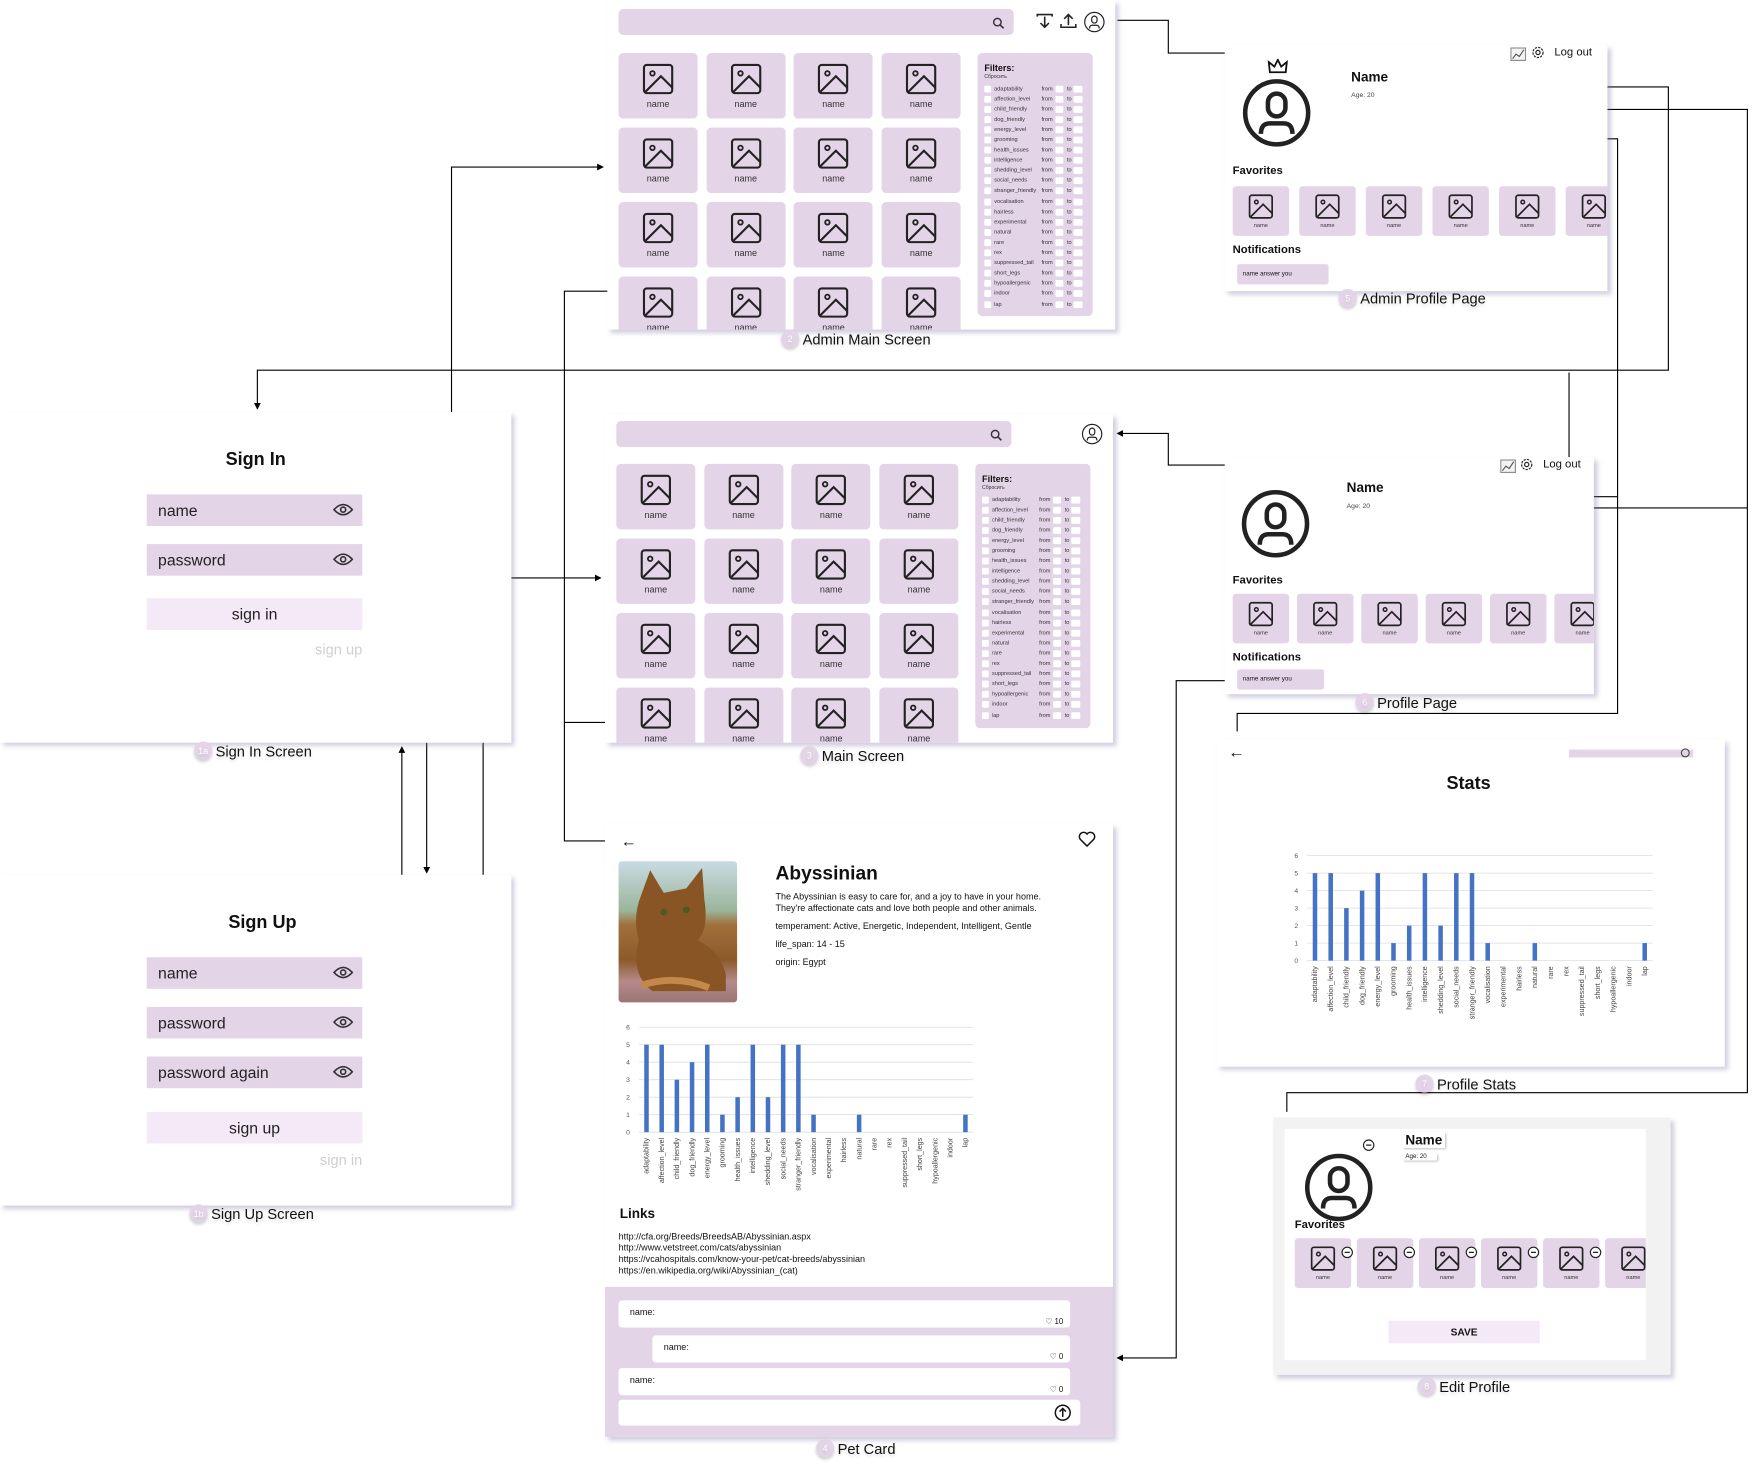 This screenshot has height=1465, width=1761. I want to click on like-count: ♡ 0, so click(1057, 1356).